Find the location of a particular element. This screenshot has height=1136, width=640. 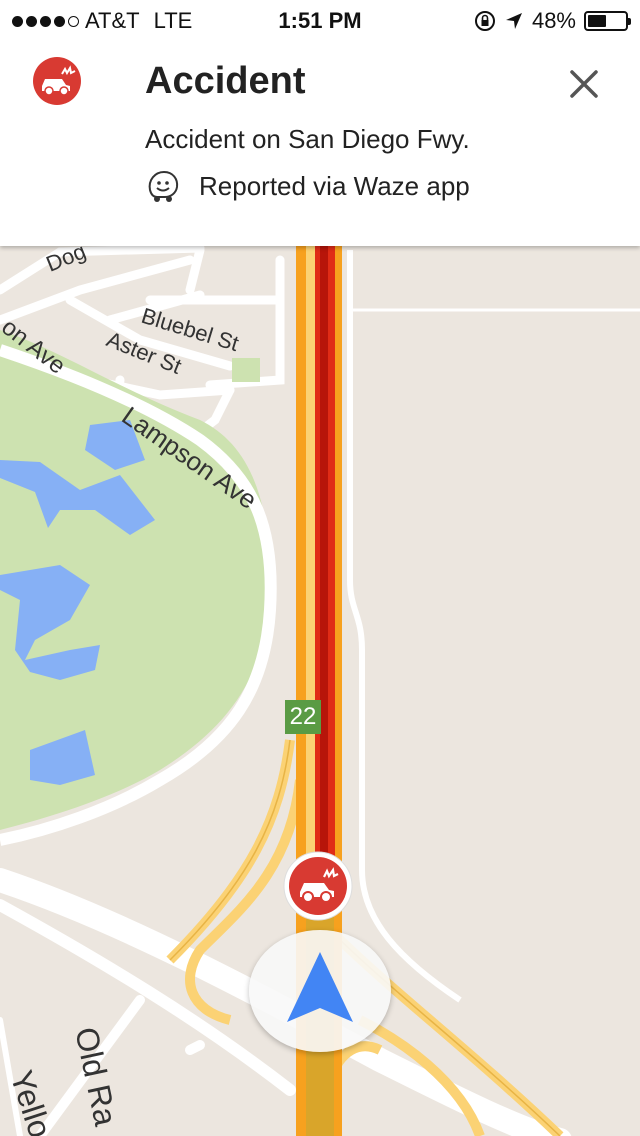

incident-source-text: Reported via Waze app is located at coordinates (334, 185).